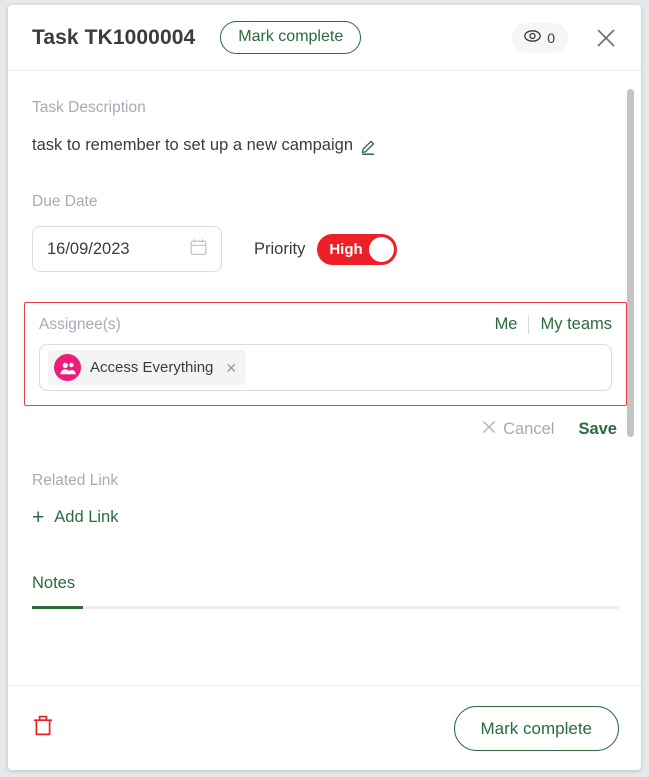 The image size is (649, 777). I want to click on assignee-quick-links: Me My teams, so click(553, 324).